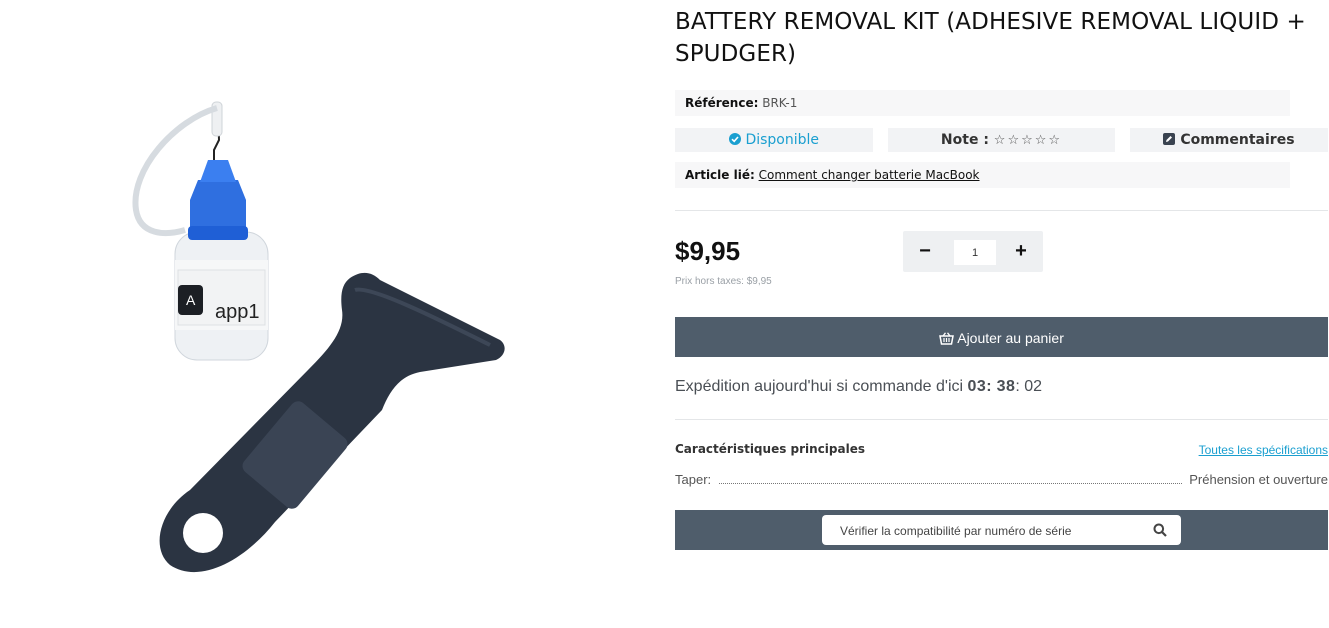 The image size is (1329, 628). What do you see at coordinates (722, 103) in the screenshot?
I see `reference-label: Référence:` at bounding box center [722, 103].